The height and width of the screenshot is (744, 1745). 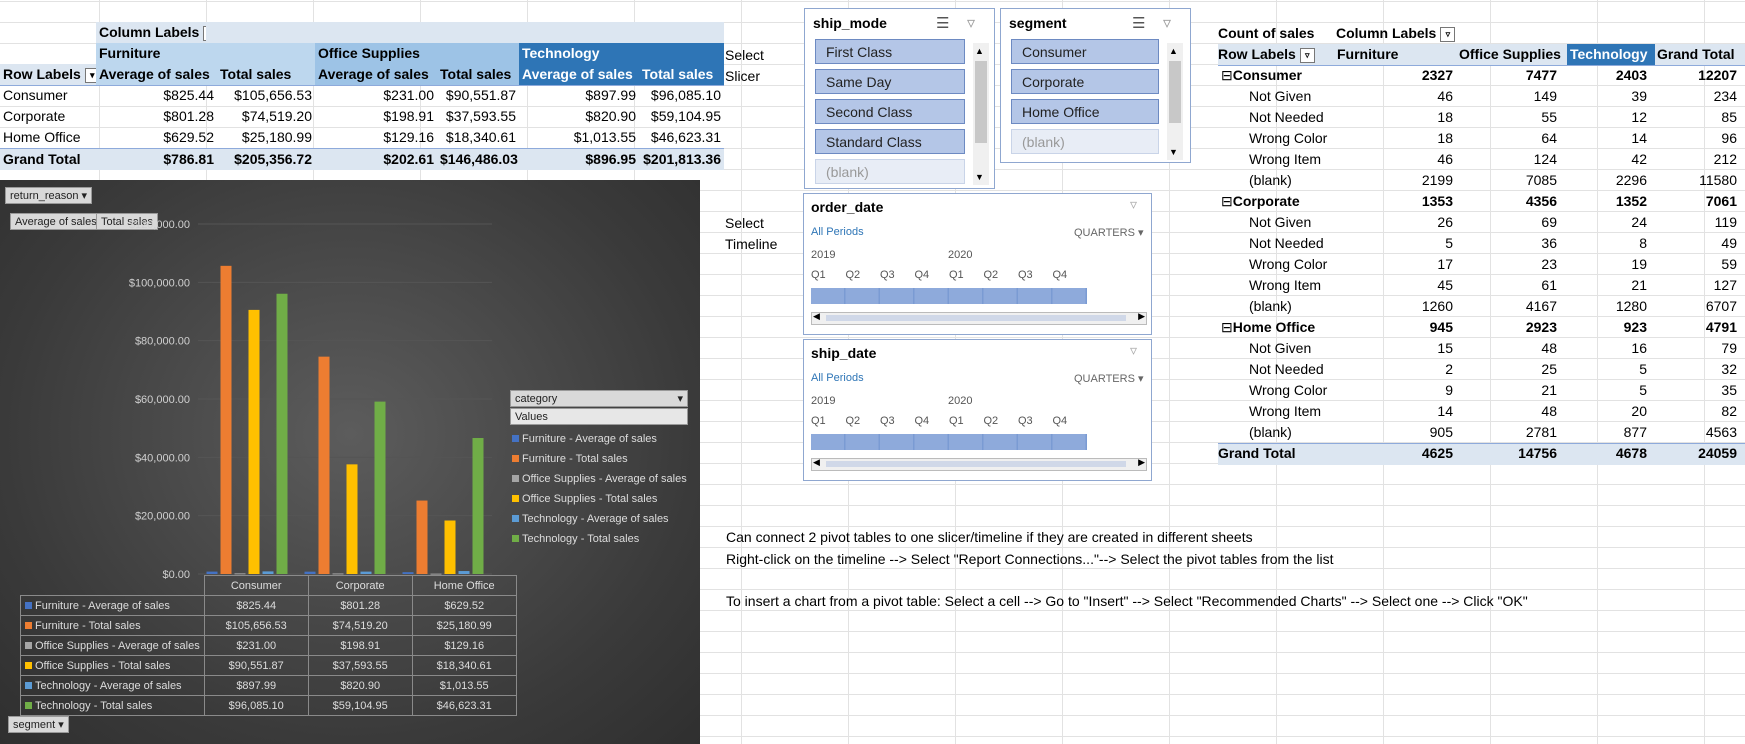 I want to click on value-cell: 42, so click(x=1639, y=159).